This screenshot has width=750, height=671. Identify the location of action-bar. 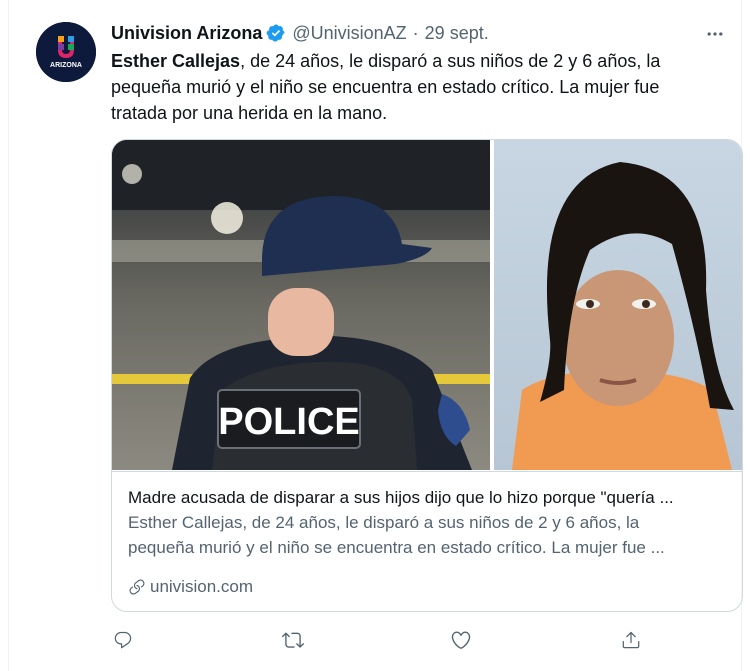
(381, 640).